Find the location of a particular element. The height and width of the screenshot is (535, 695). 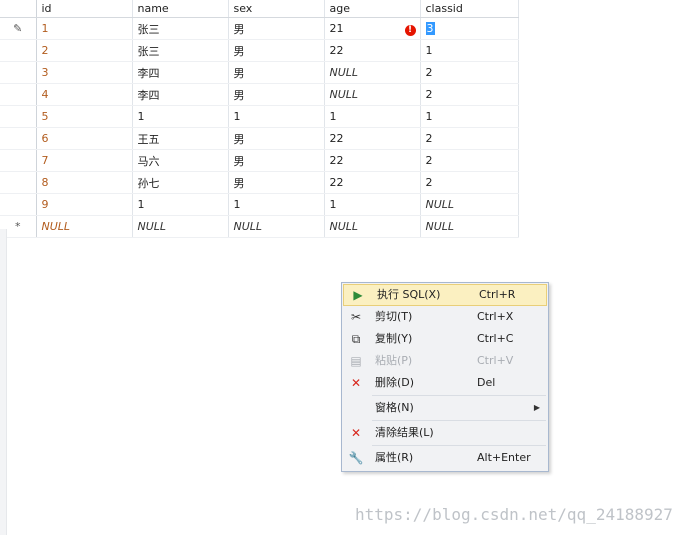

column-header-sex: sex is located at coordinates (276, 9).